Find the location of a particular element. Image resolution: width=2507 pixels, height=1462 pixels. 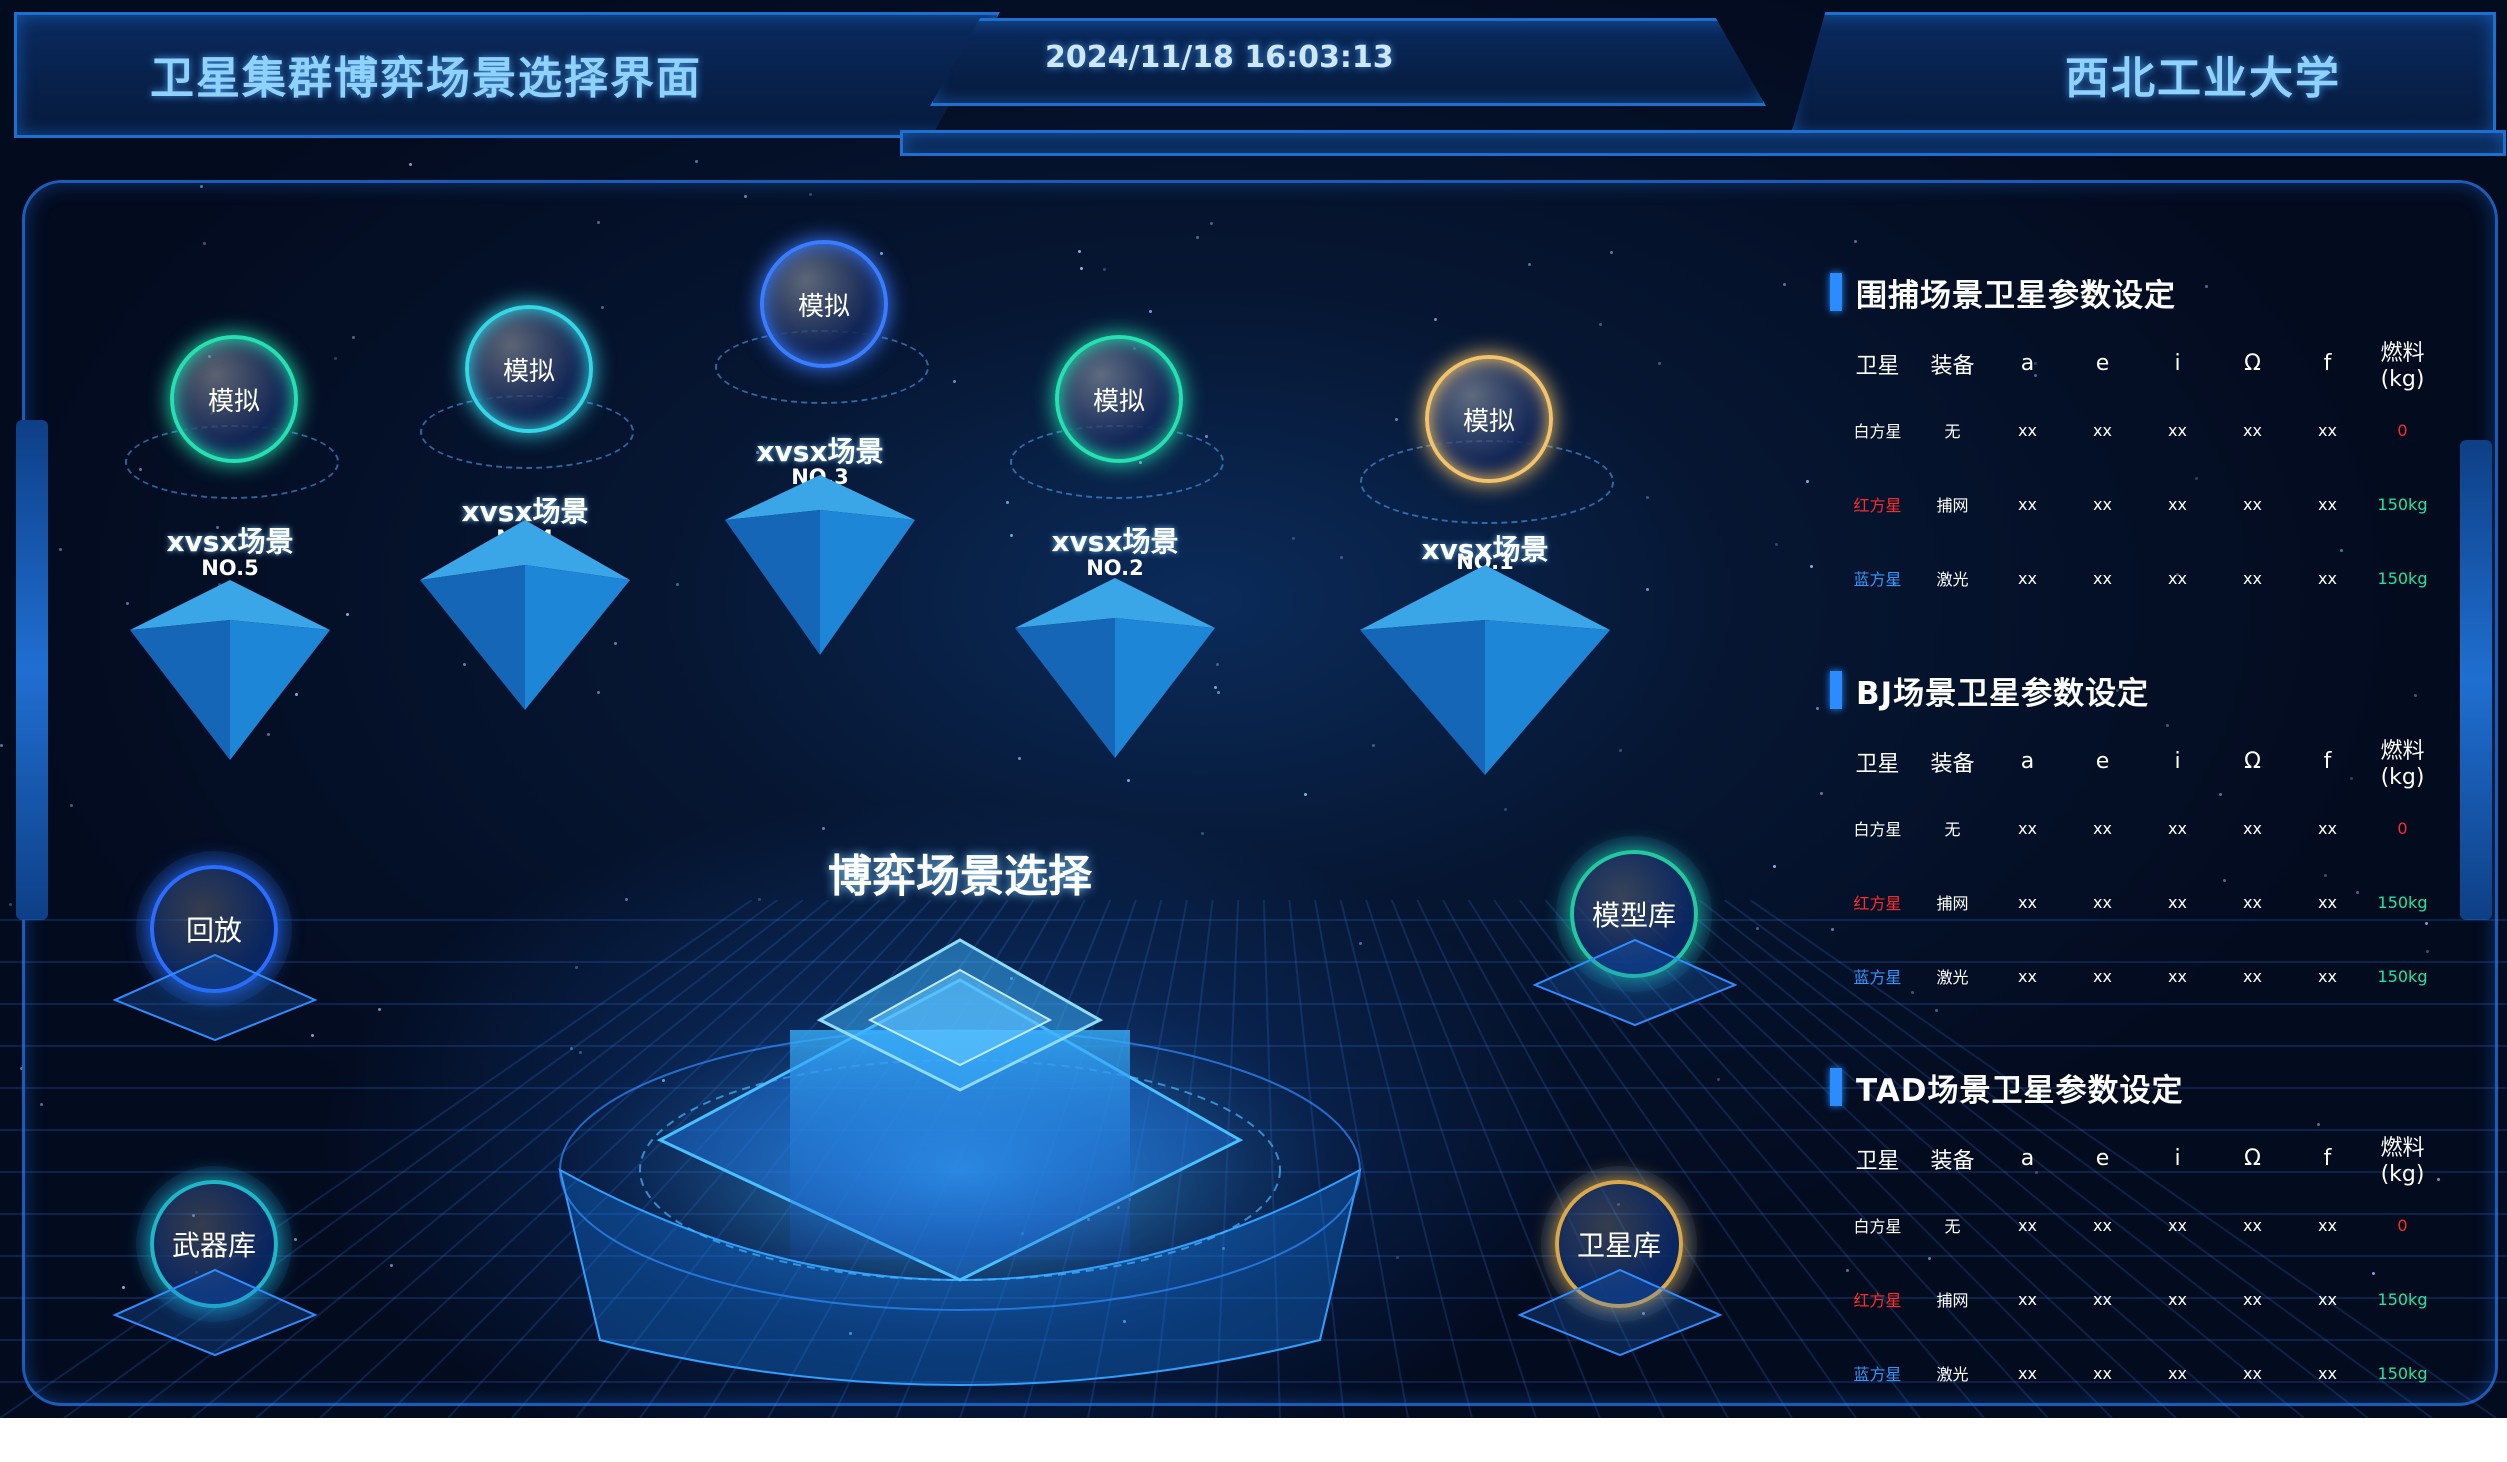

column-header: 卫星 is located at coordinates (1877, 764).